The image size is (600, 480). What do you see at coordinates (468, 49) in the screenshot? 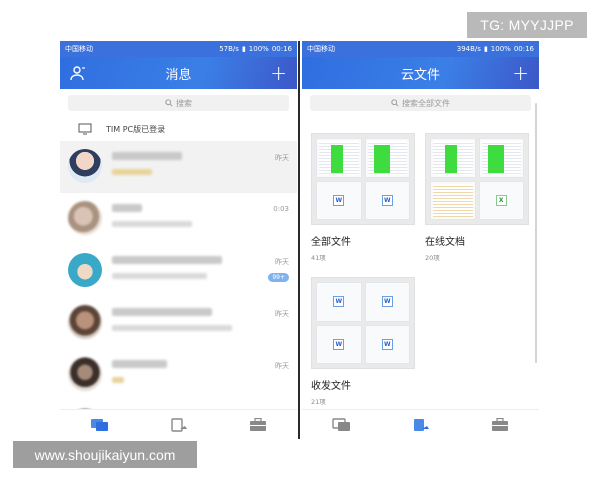
I see `network-speed: 394B/s` at bounding box center [468, 49].